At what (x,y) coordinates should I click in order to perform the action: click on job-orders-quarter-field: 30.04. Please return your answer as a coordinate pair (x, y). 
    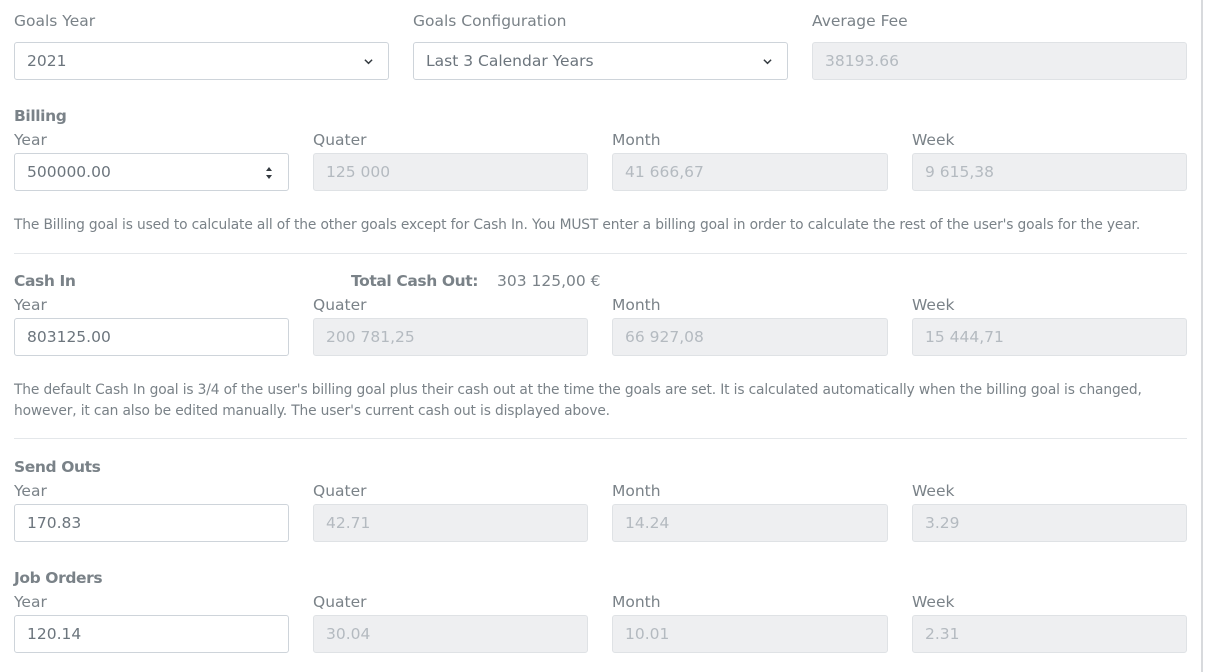
    Looking at the image, I should click on (450, 634).